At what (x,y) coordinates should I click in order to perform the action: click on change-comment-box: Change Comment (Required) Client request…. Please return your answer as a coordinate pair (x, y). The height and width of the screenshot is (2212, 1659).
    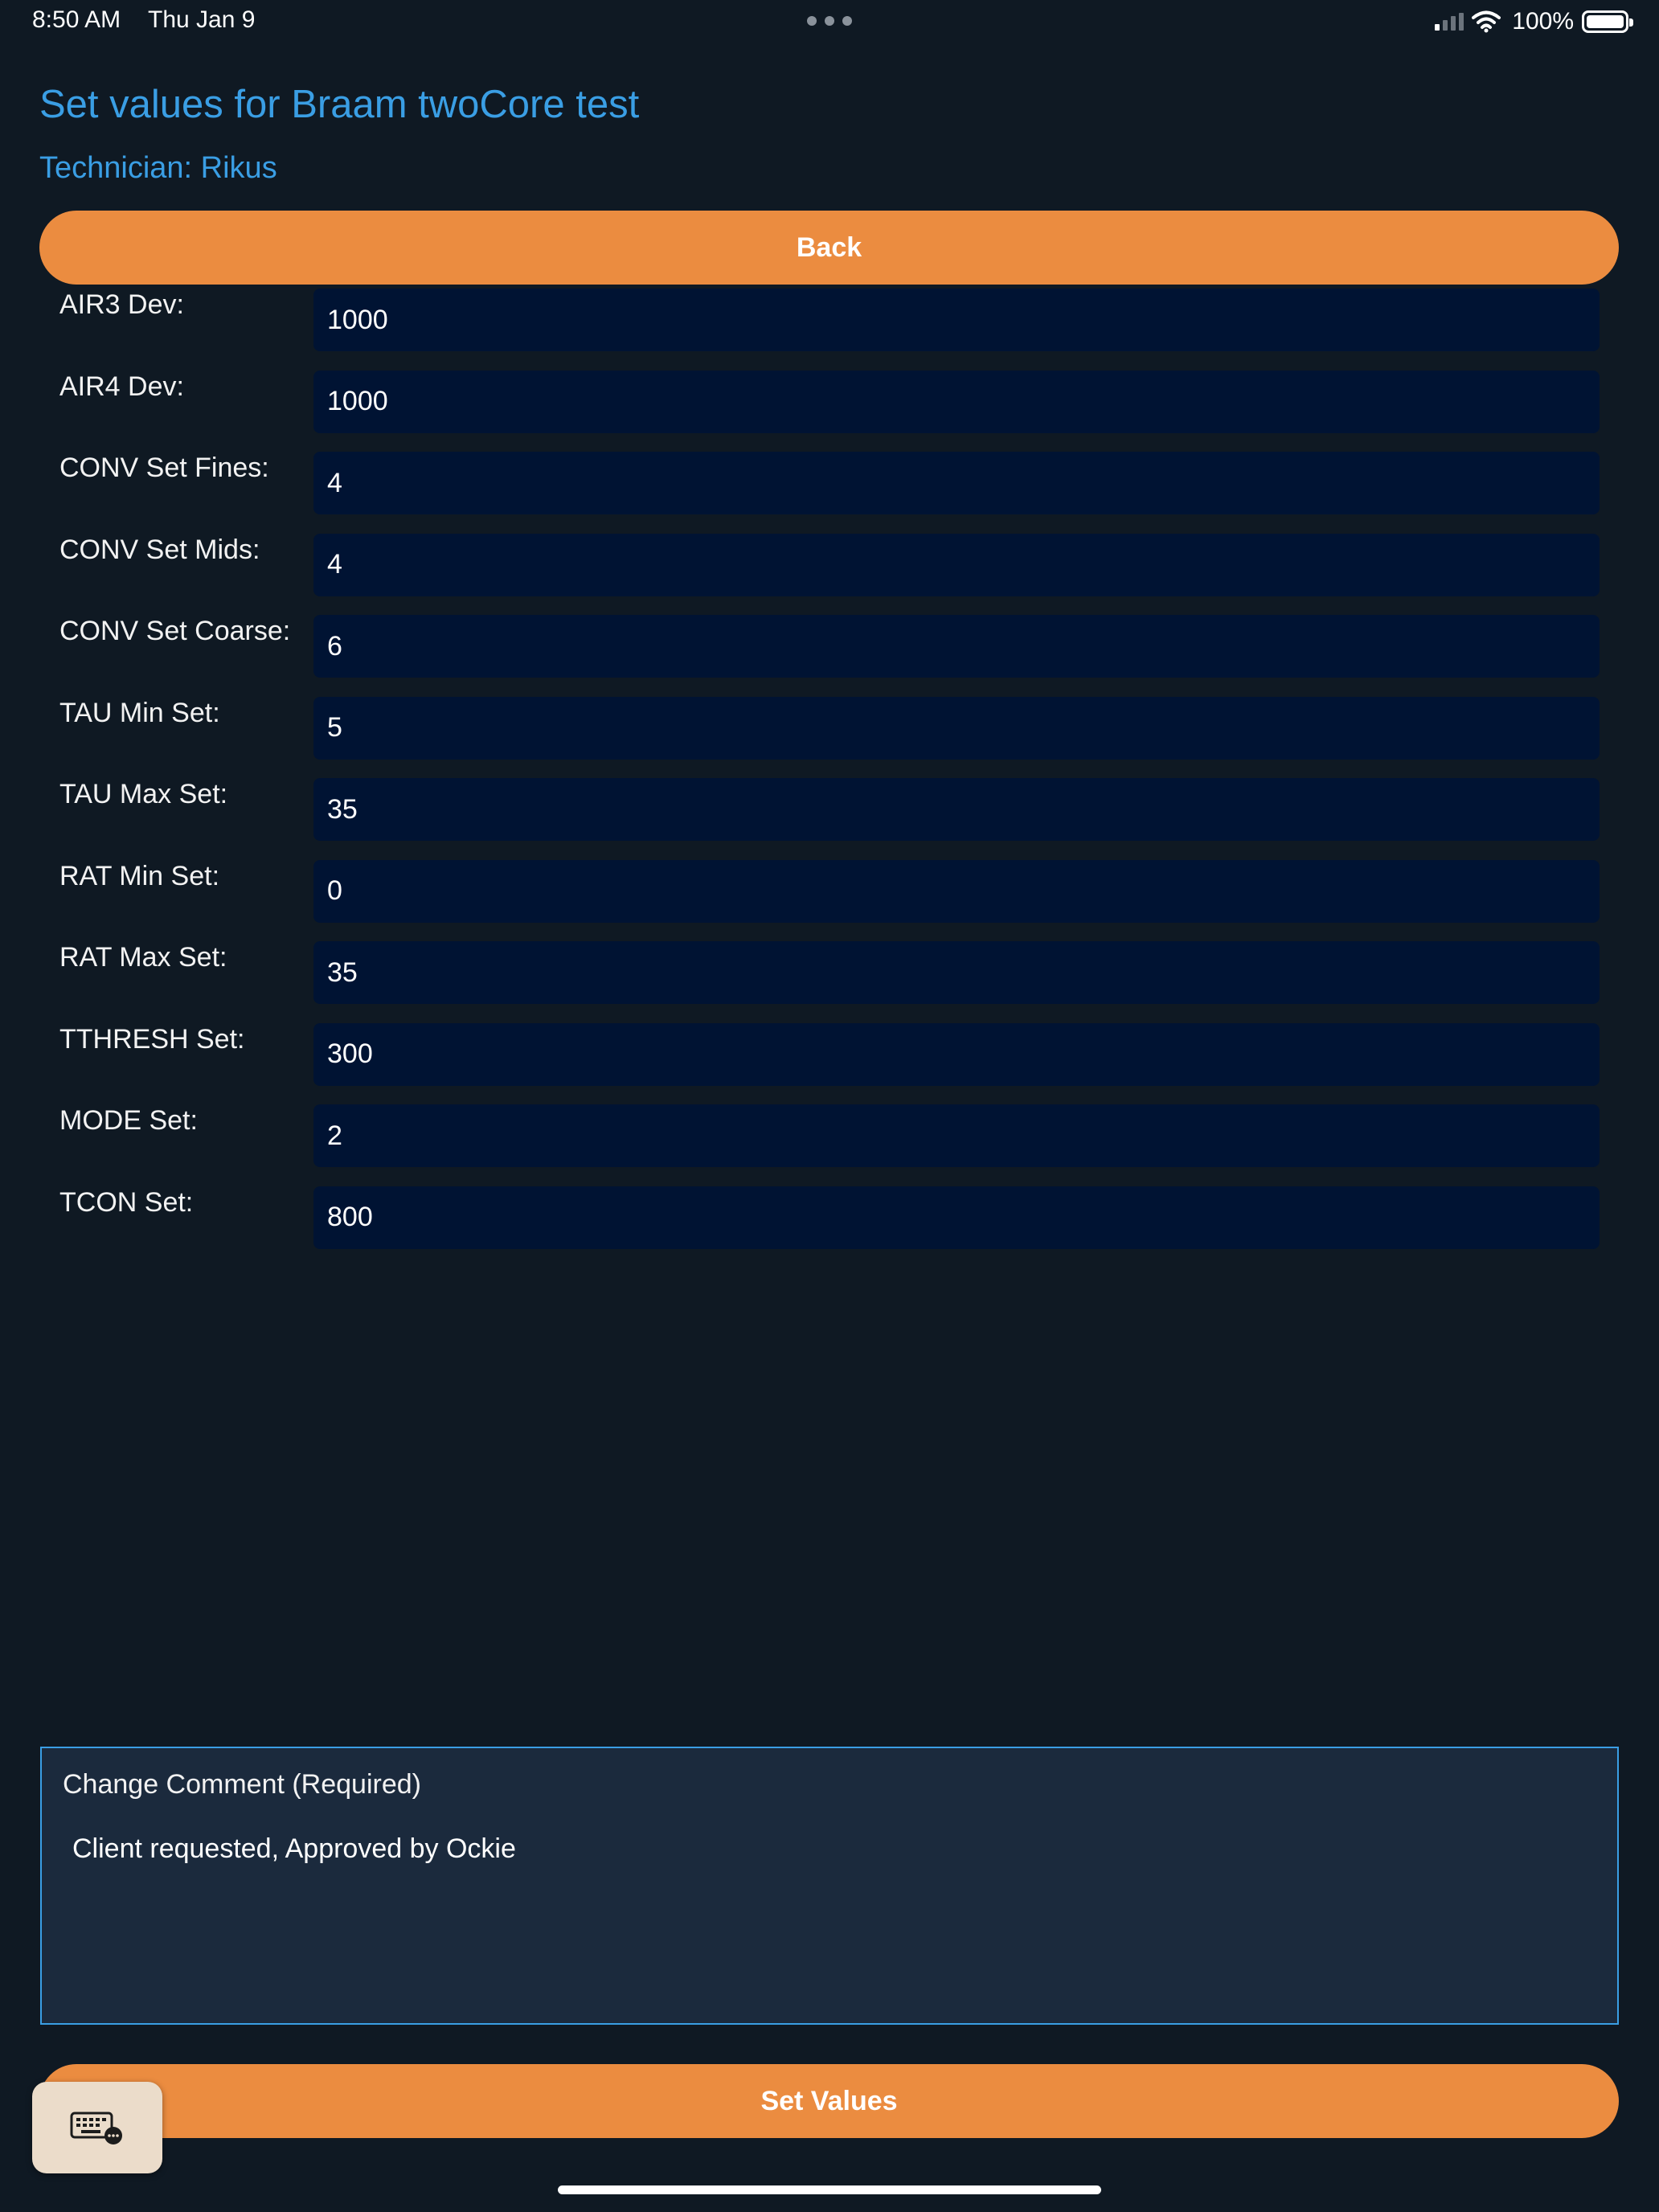
    Looking at the image, I should click on (829, 1886).